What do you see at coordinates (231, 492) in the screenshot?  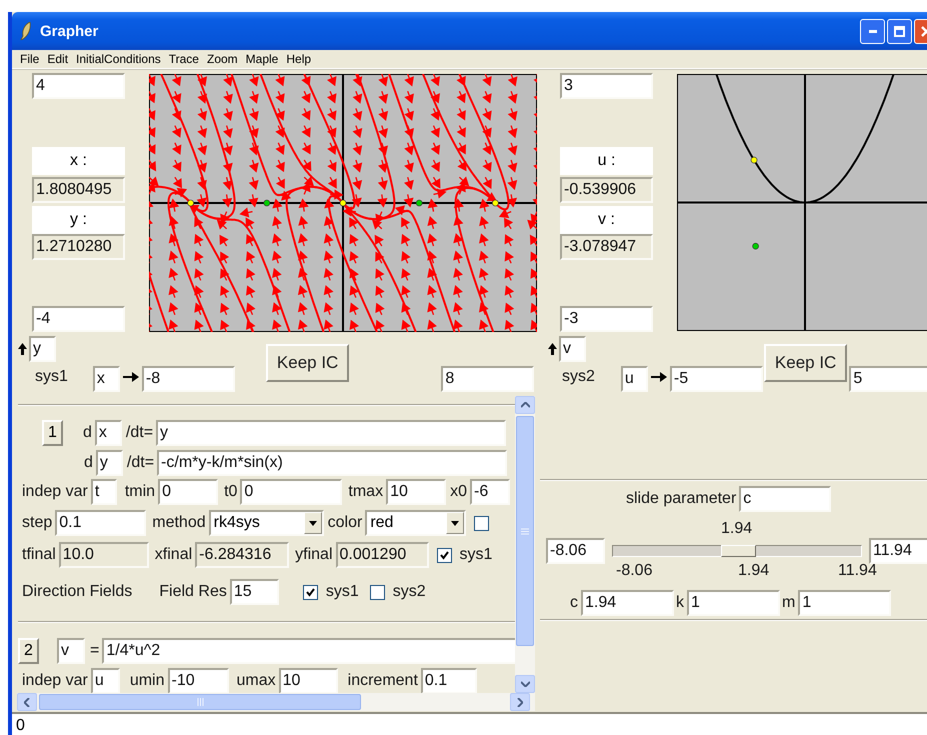 I see `field-label: t0` at bounding box center [231, 492].